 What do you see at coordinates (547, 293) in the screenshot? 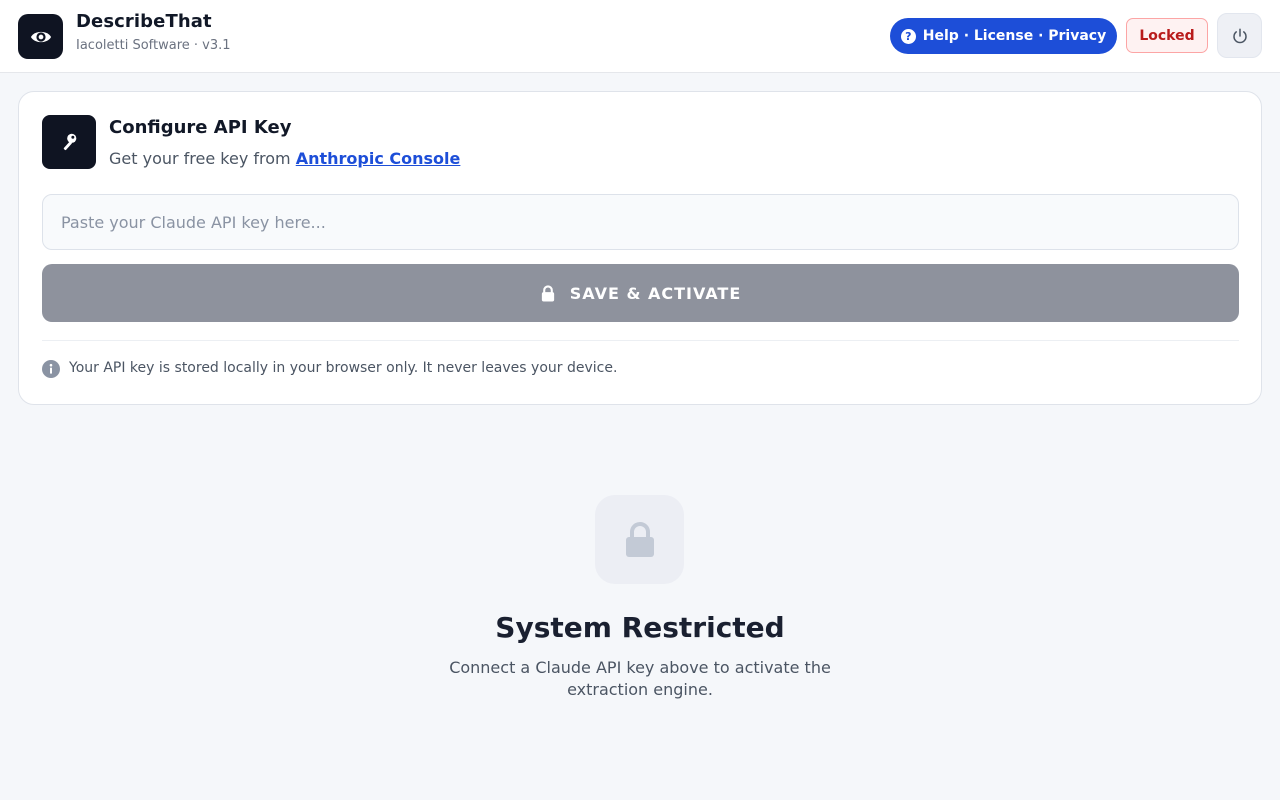
I see `lock-icon` at bounding box center [547, 293].